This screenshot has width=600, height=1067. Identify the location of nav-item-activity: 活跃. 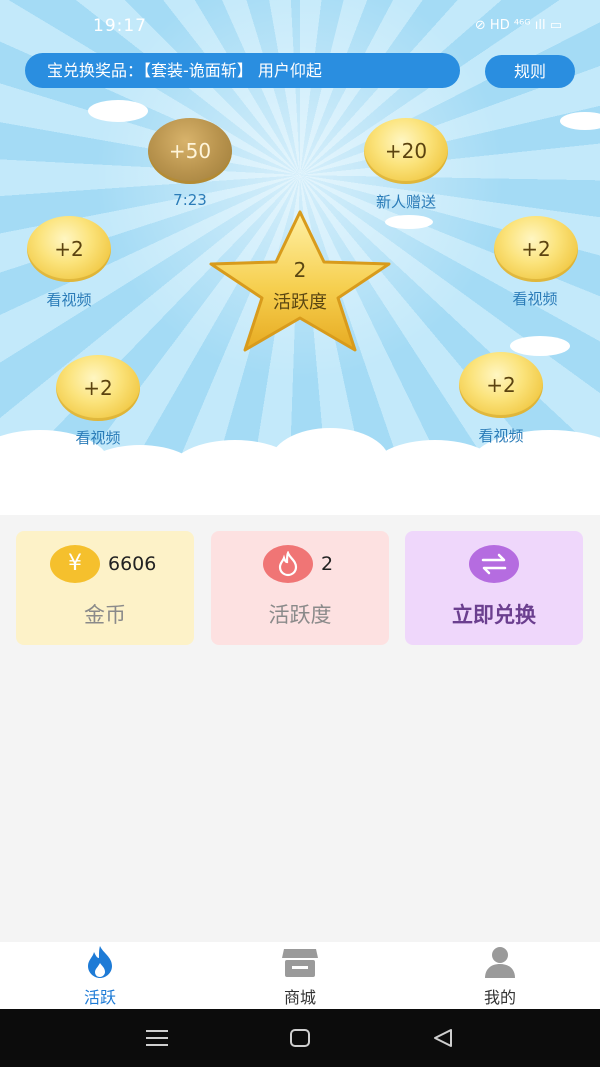
(100, 975).